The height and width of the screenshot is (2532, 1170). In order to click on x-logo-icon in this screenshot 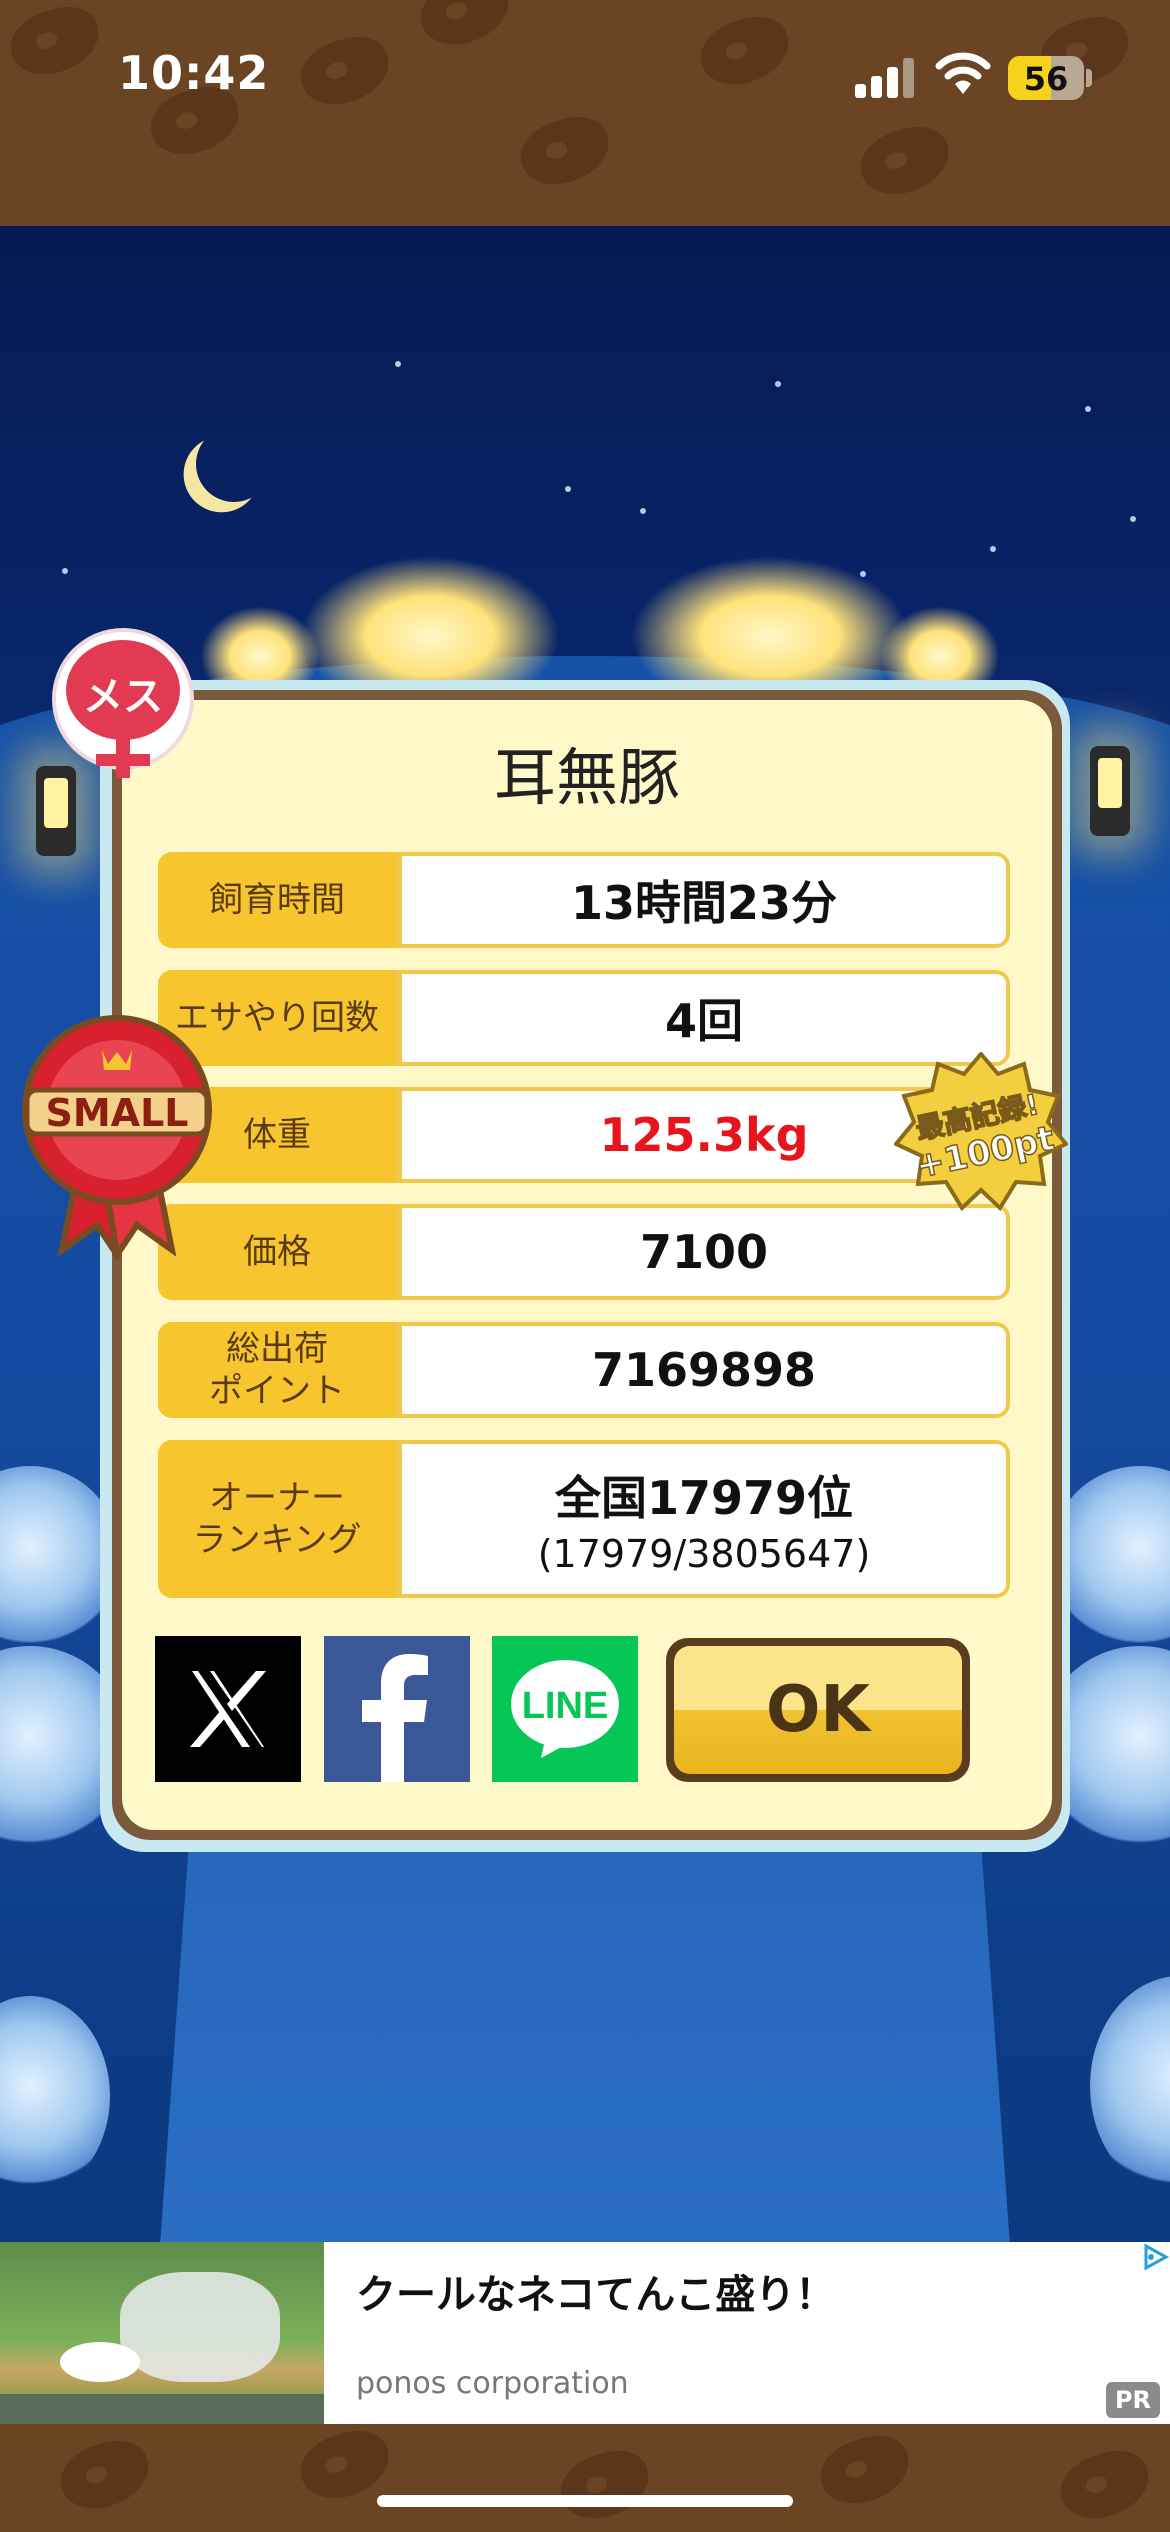, I will do `click(228, 1709)`.